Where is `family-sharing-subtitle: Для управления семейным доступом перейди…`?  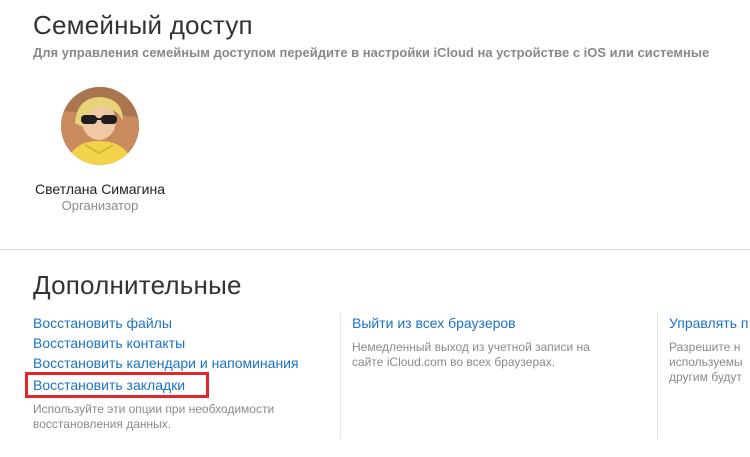 family-sharing-subtitle: Для управления семейным доступом перейди… is located at coordinates (371, 52).